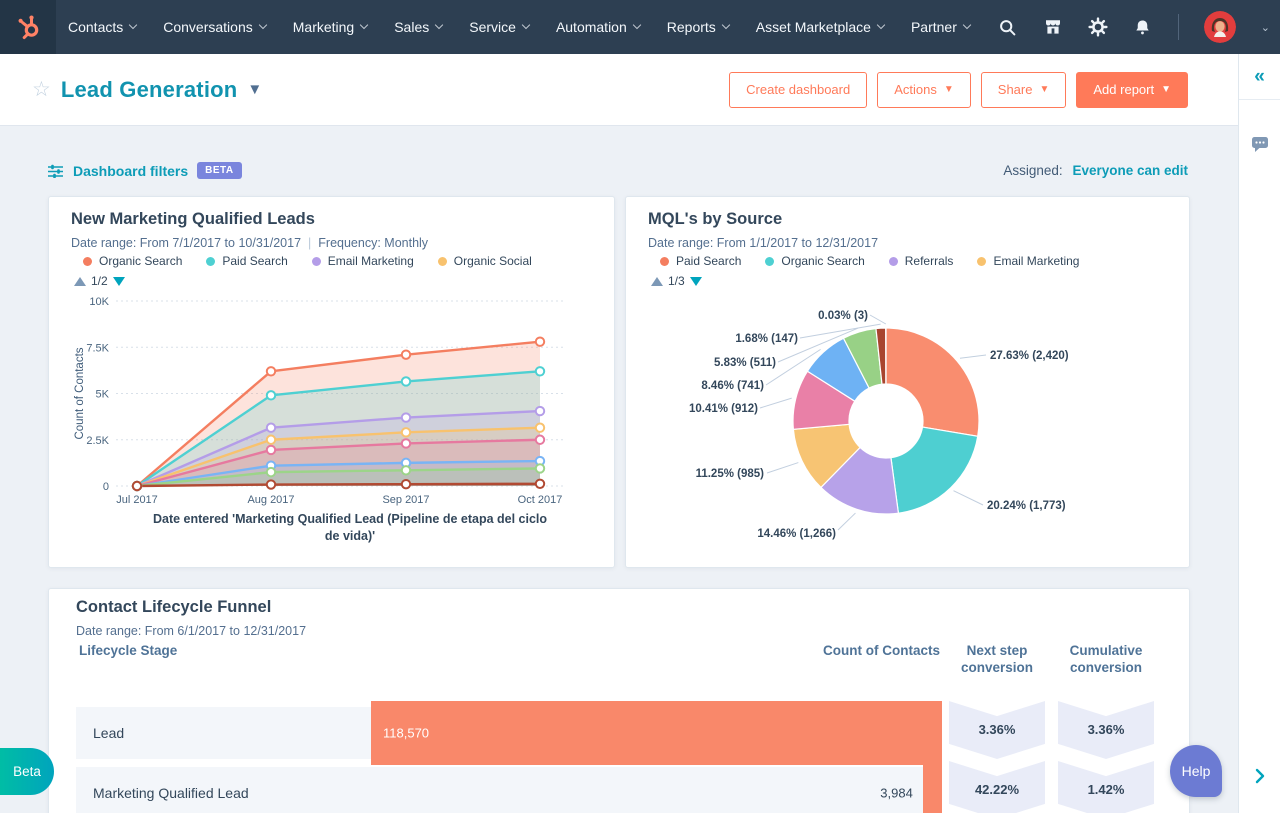 This screenshot has width=1280, height=813. I want to click on nav-right-icons: ⌄, so click(1139, 27).